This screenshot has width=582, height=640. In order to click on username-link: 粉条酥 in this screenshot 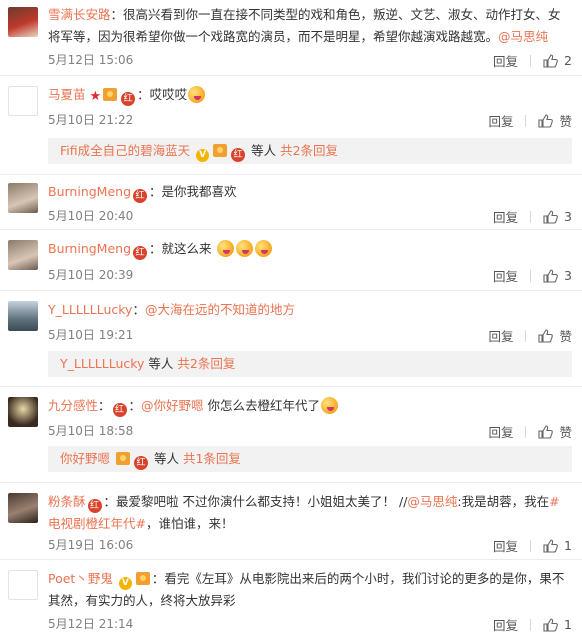, I will do `click(67, 501)`.